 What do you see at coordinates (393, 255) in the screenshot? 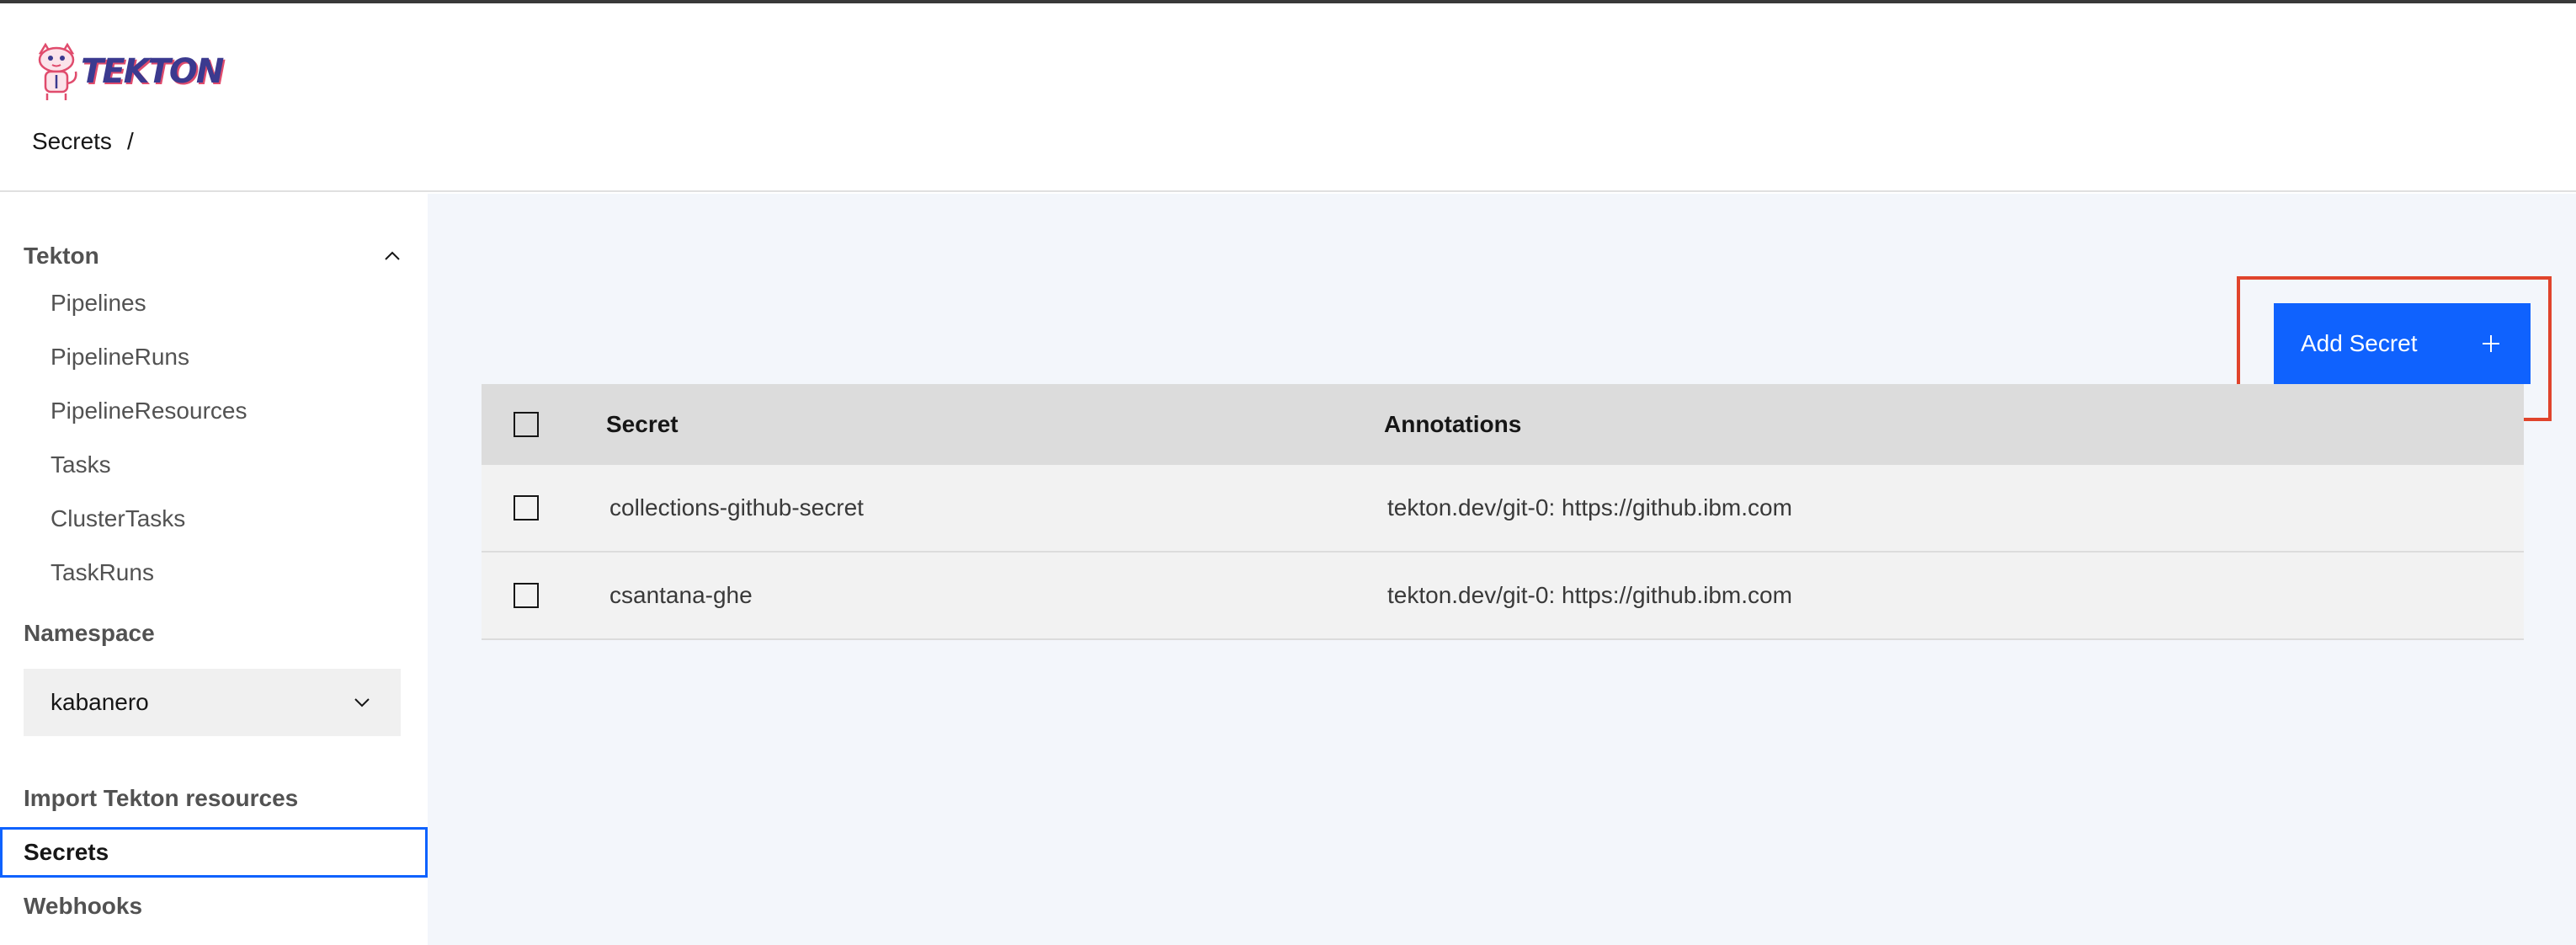
I see `chevron-up-icon` at bounding box center [393, 255].